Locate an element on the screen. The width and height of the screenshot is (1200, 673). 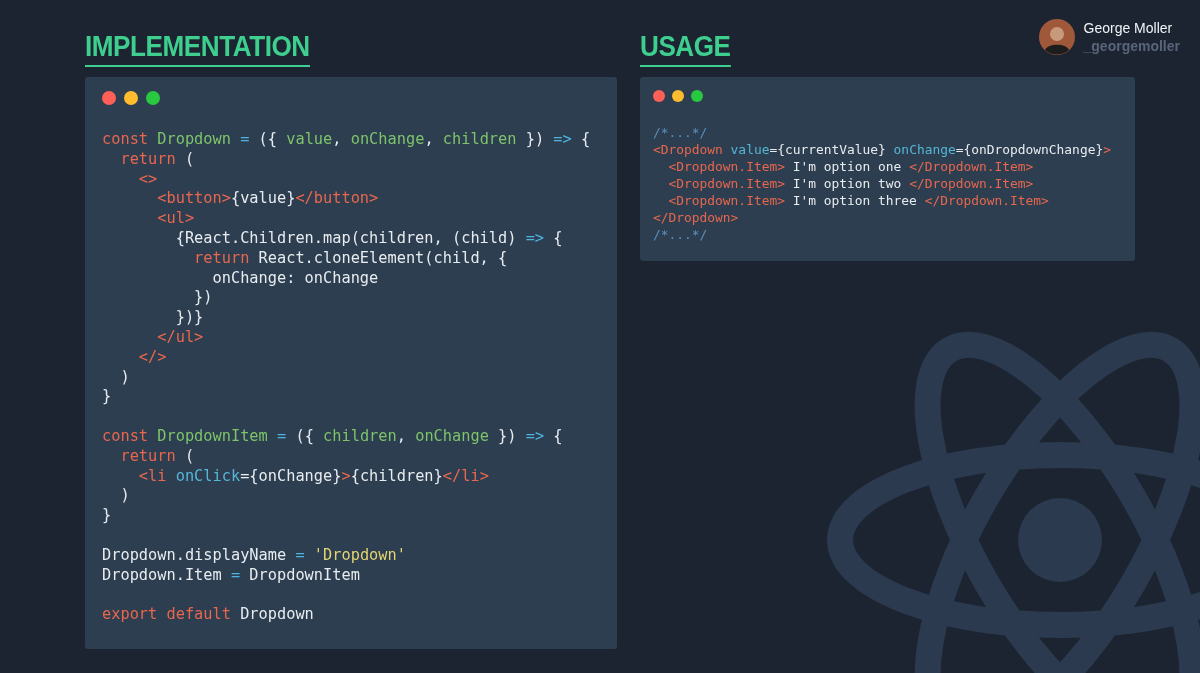
code-line: const DropdownItem = ({ children, onChange }) => { is located at coordinates (333, 436).